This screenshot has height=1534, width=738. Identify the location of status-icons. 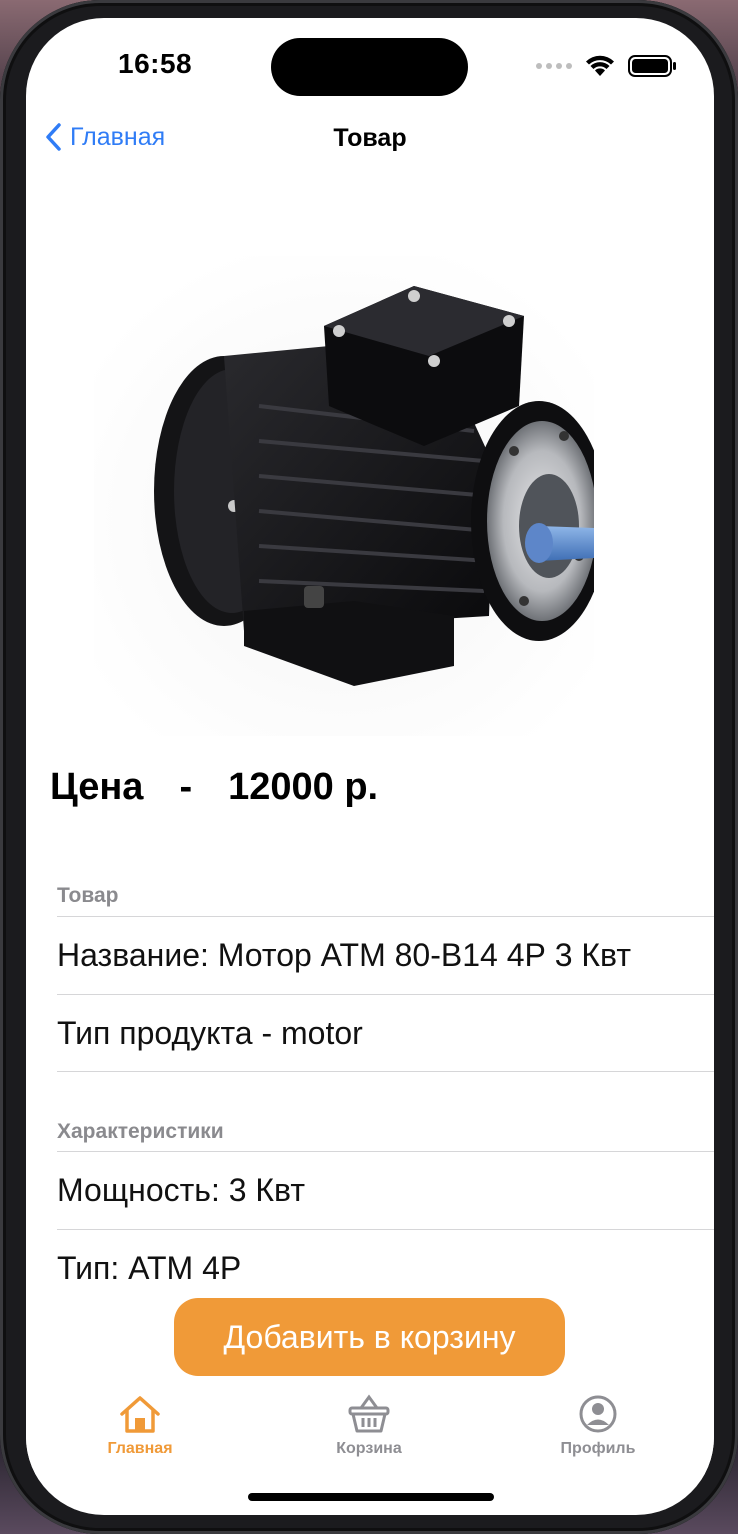
(607, 66).